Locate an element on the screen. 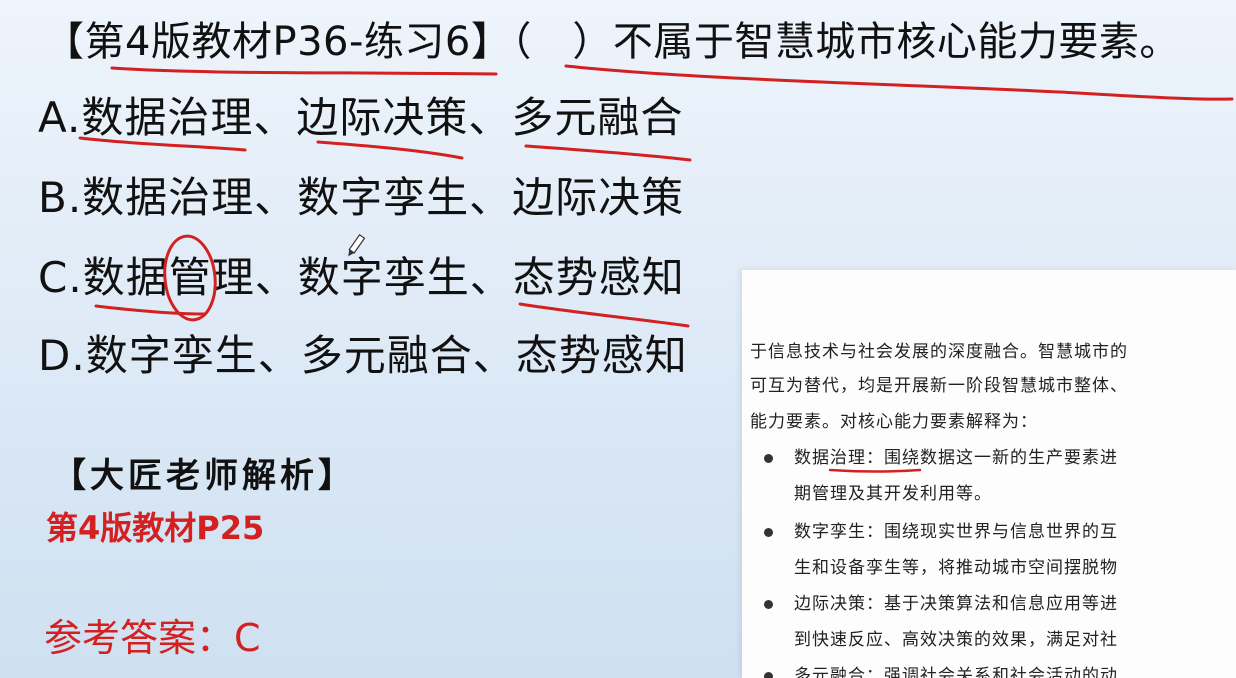  book-line: 能力要素。对核心能力要素解释为： is located at coordinates (894, 422).